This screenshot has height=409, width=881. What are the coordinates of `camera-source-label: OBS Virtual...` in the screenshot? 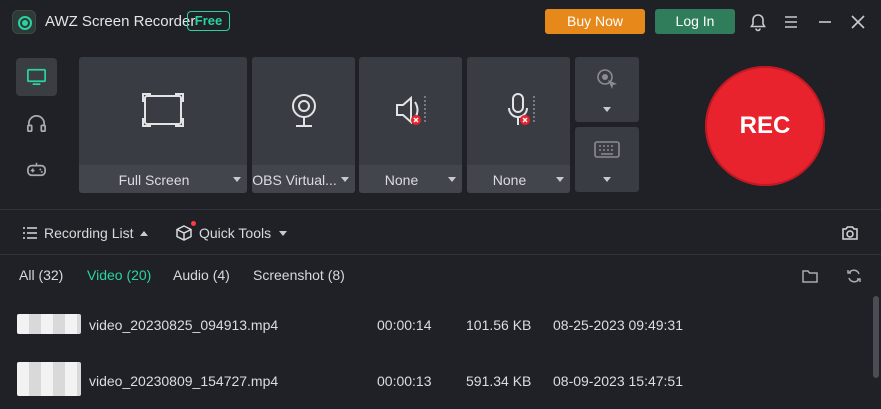 It's located at (294, 180).